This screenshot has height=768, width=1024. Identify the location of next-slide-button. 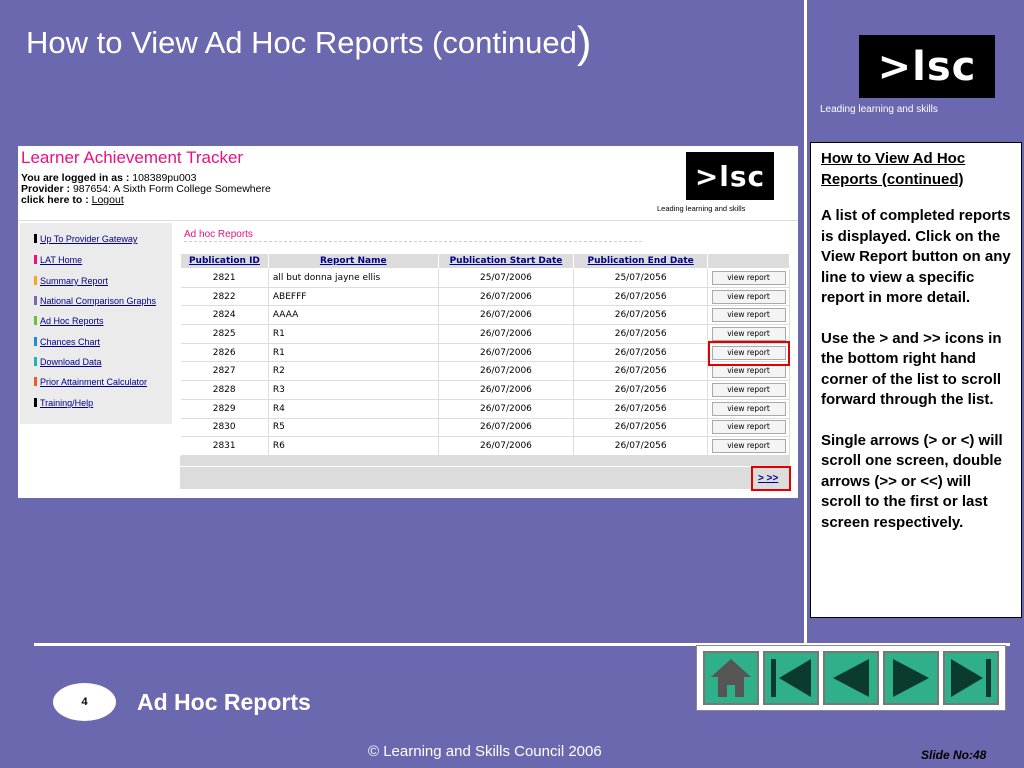
(911, 678).